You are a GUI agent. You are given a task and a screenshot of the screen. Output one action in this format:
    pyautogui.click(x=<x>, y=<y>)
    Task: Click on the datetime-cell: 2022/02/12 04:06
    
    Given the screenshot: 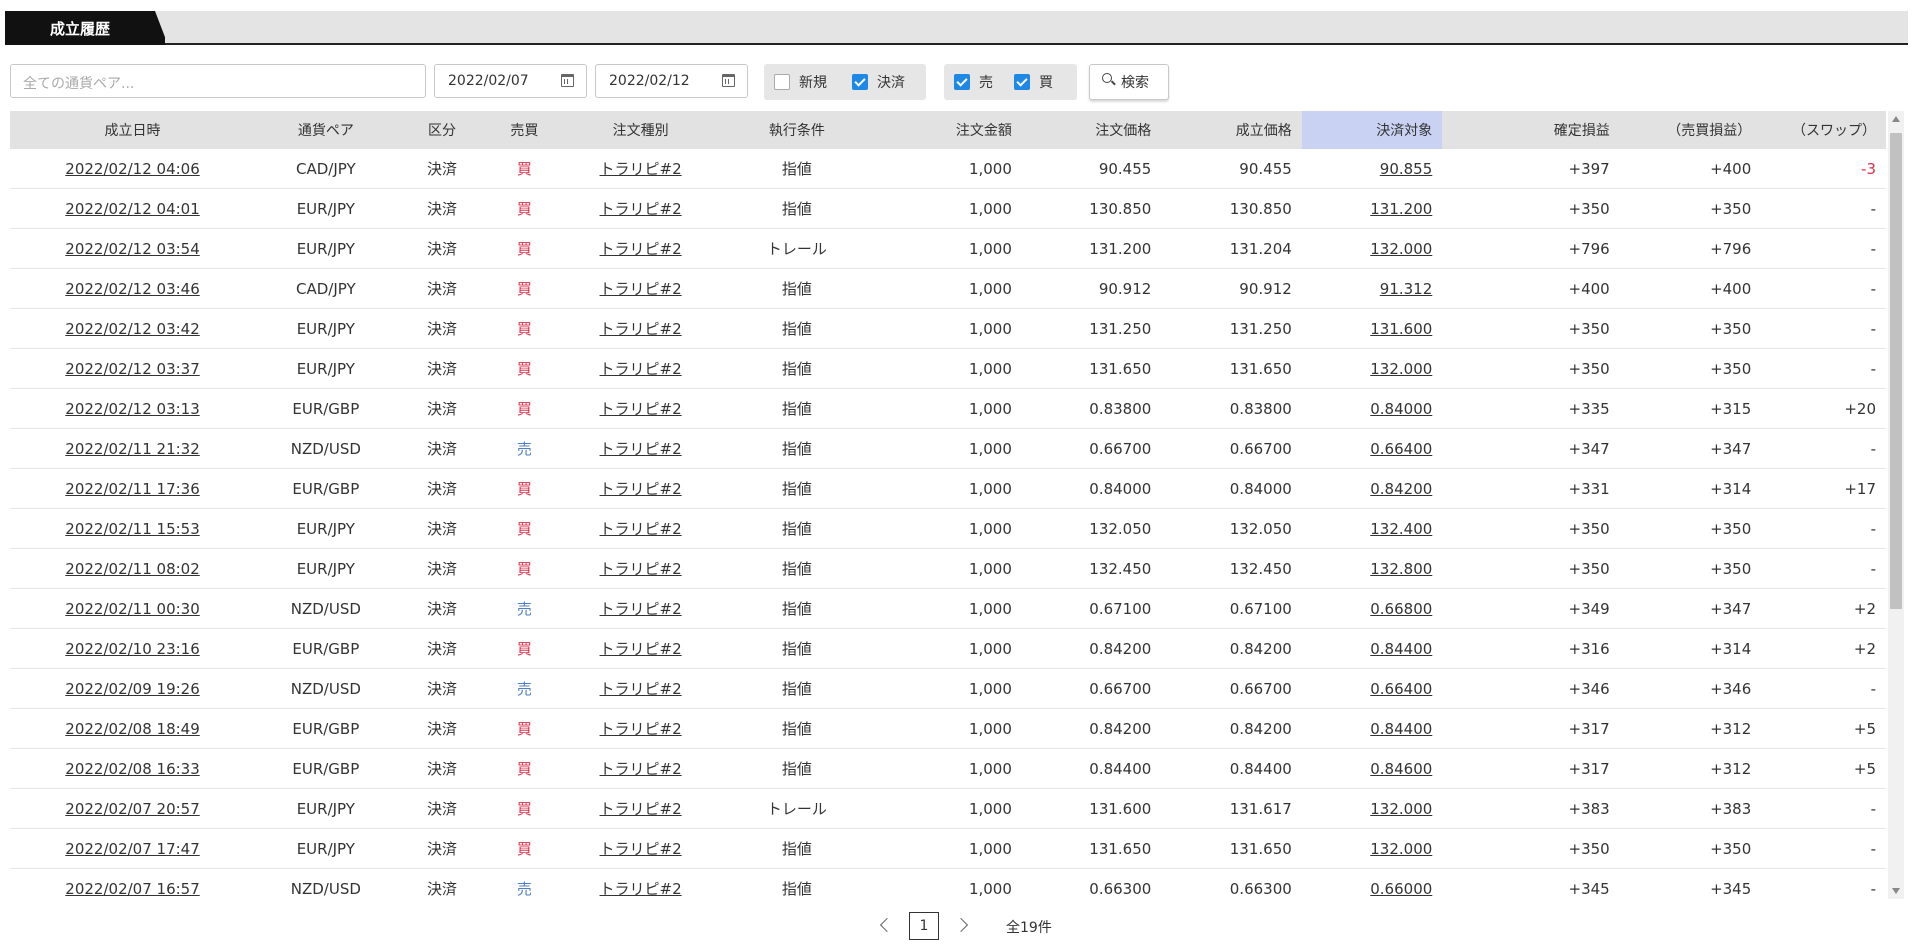 What is the action you would take?
    pyautogui.click(x=133, y=169)
    